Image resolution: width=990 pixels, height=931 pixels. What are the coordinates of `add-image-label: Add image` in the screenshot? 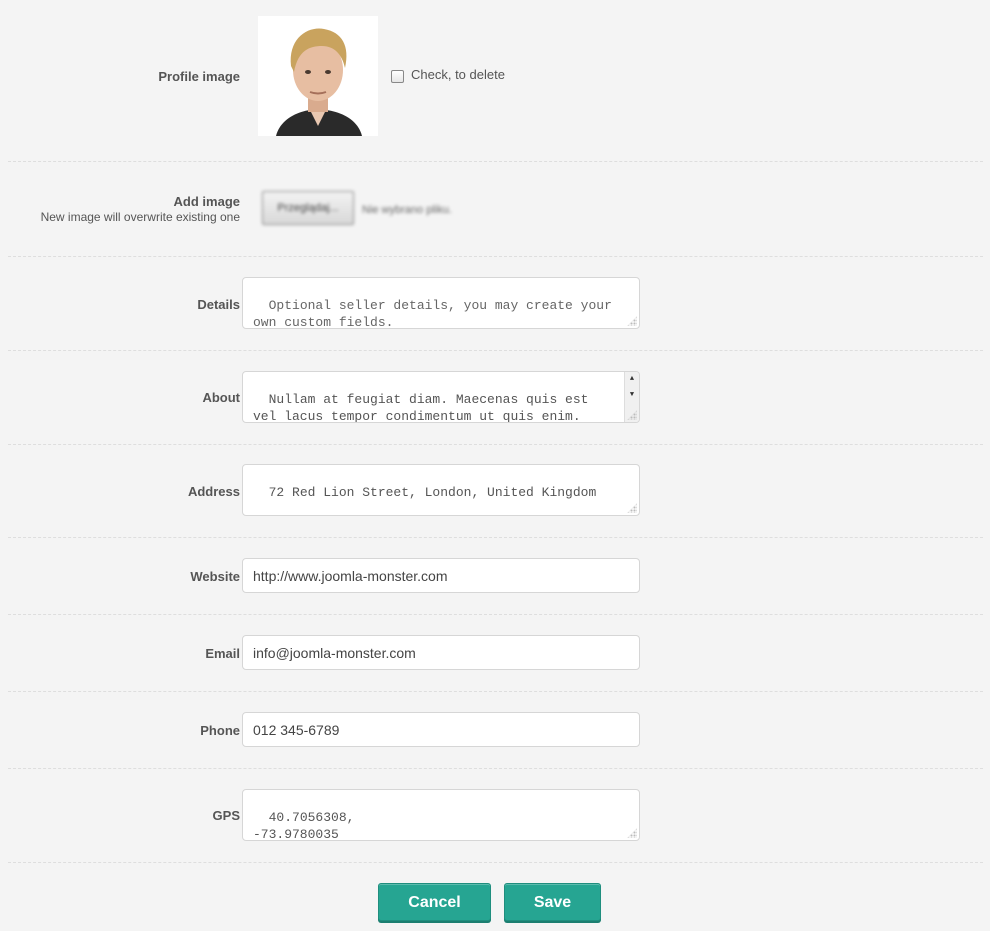 It's located at (206, 201).